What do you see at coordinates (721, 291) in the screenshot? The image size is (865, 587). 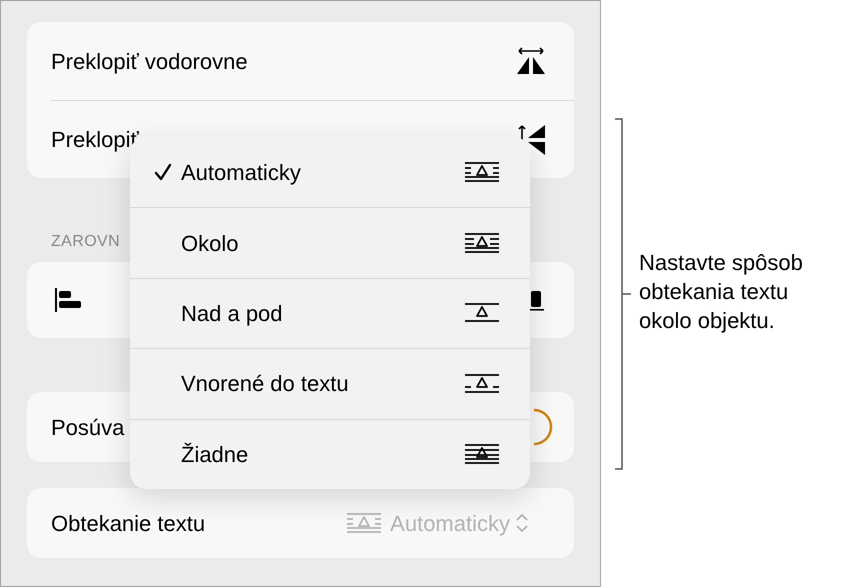 I see `callout-text: Nastavte spôsob obtekania textu okolo objektu.` at bounding box center [721, 291].